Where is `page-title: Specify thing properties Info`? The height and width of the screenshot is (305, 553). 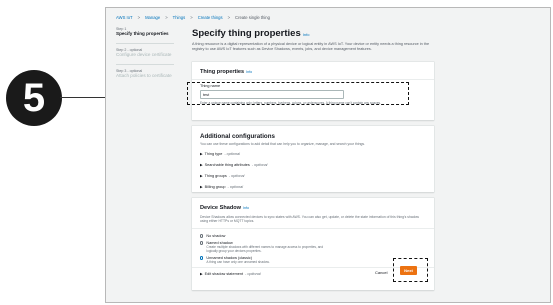
page-title: Specify thing properties Info is located at coordinates (250, 33).